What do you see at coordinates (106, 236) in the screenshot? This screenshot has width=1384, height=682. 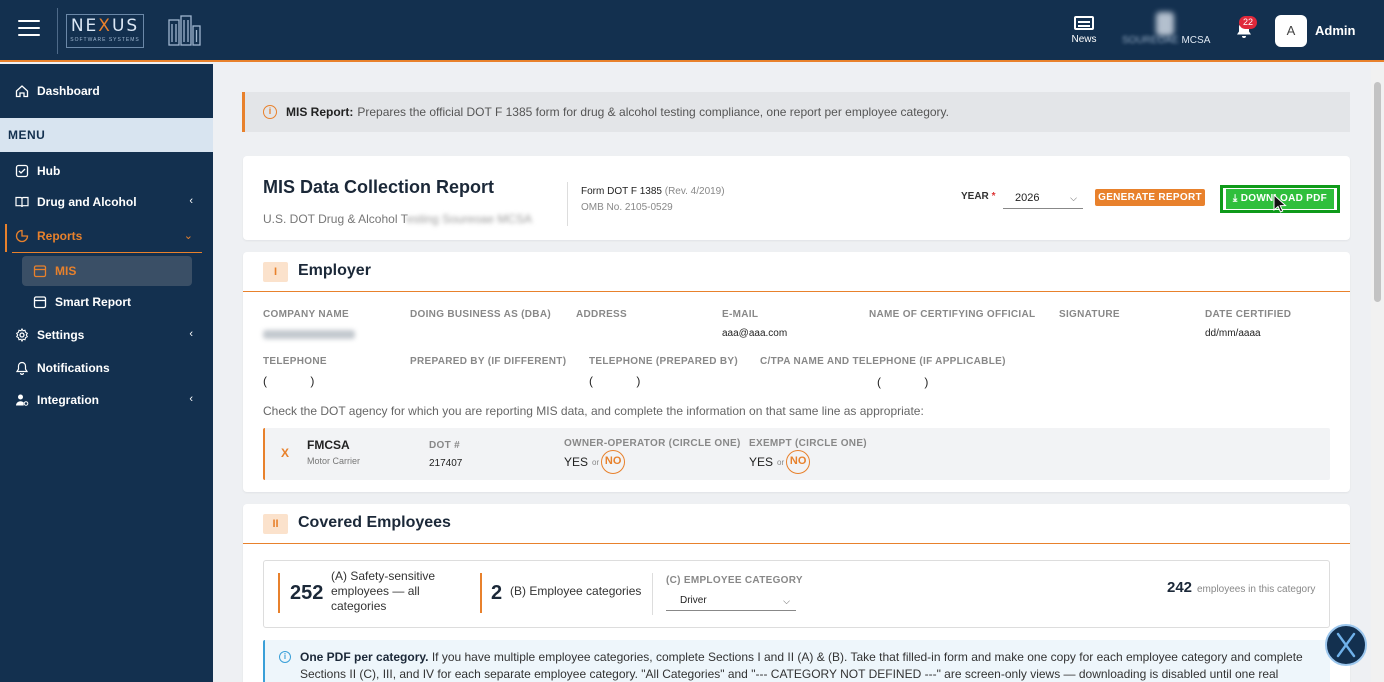 I see `sidebar-item-reports: Reports ⌄` at bounding box center [106, 236].